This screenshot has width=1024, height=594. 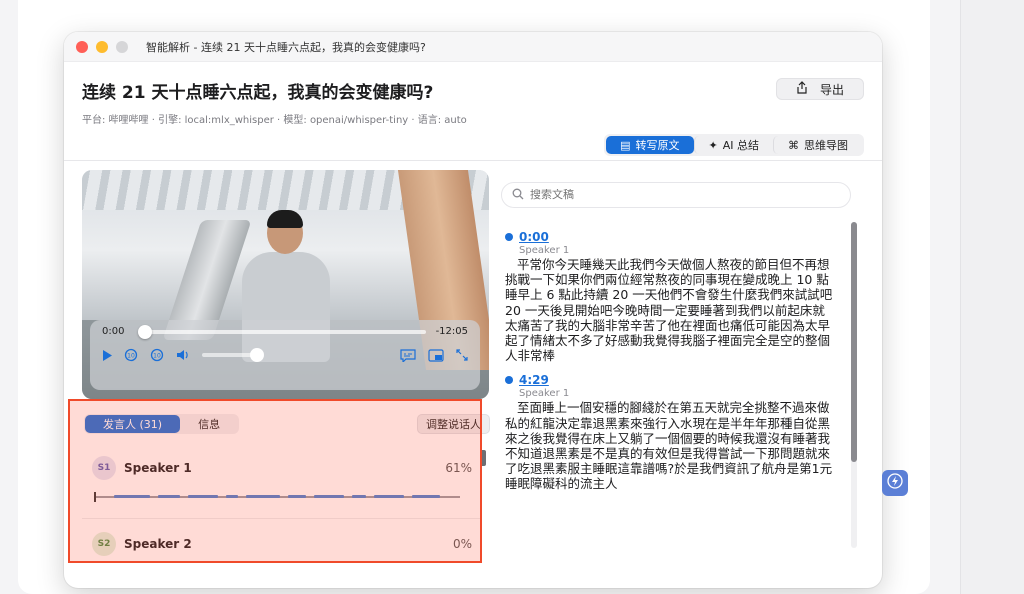 I want to click on header-divider, so click(x=473, y=160).